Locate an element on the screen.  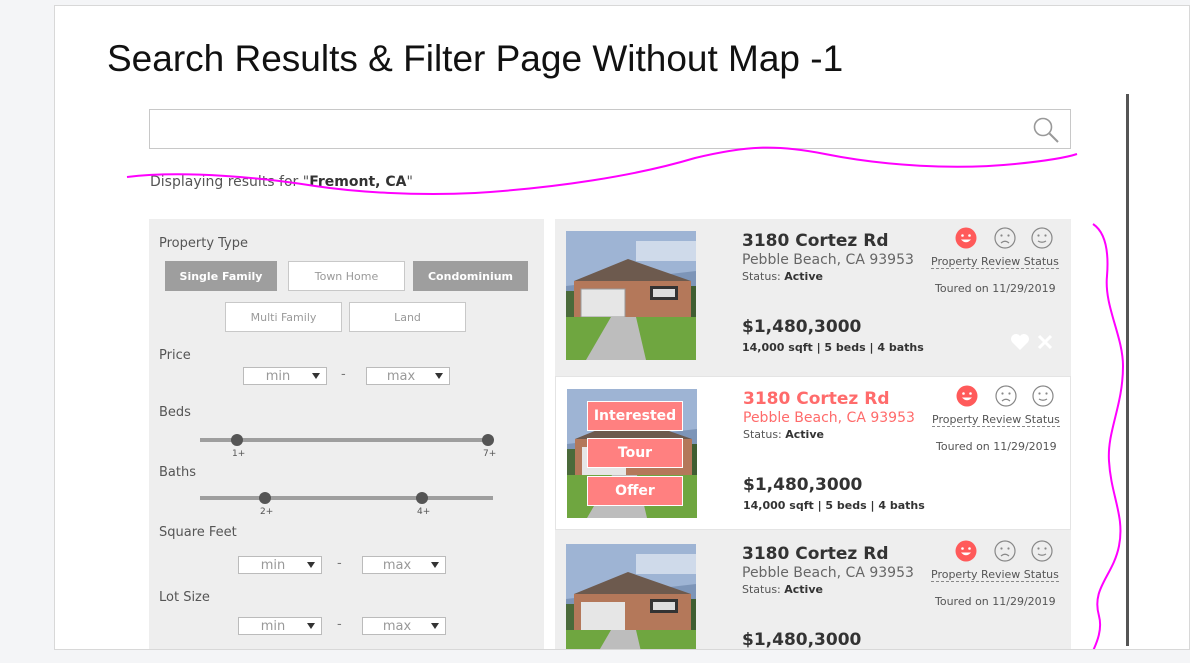
results-location: Fremont, CA is located at coordinates (358, 182).